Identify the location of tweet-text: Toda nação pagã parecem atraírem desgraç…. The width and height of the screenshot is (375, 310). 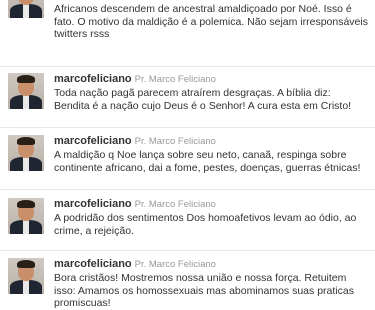
(203, 99).